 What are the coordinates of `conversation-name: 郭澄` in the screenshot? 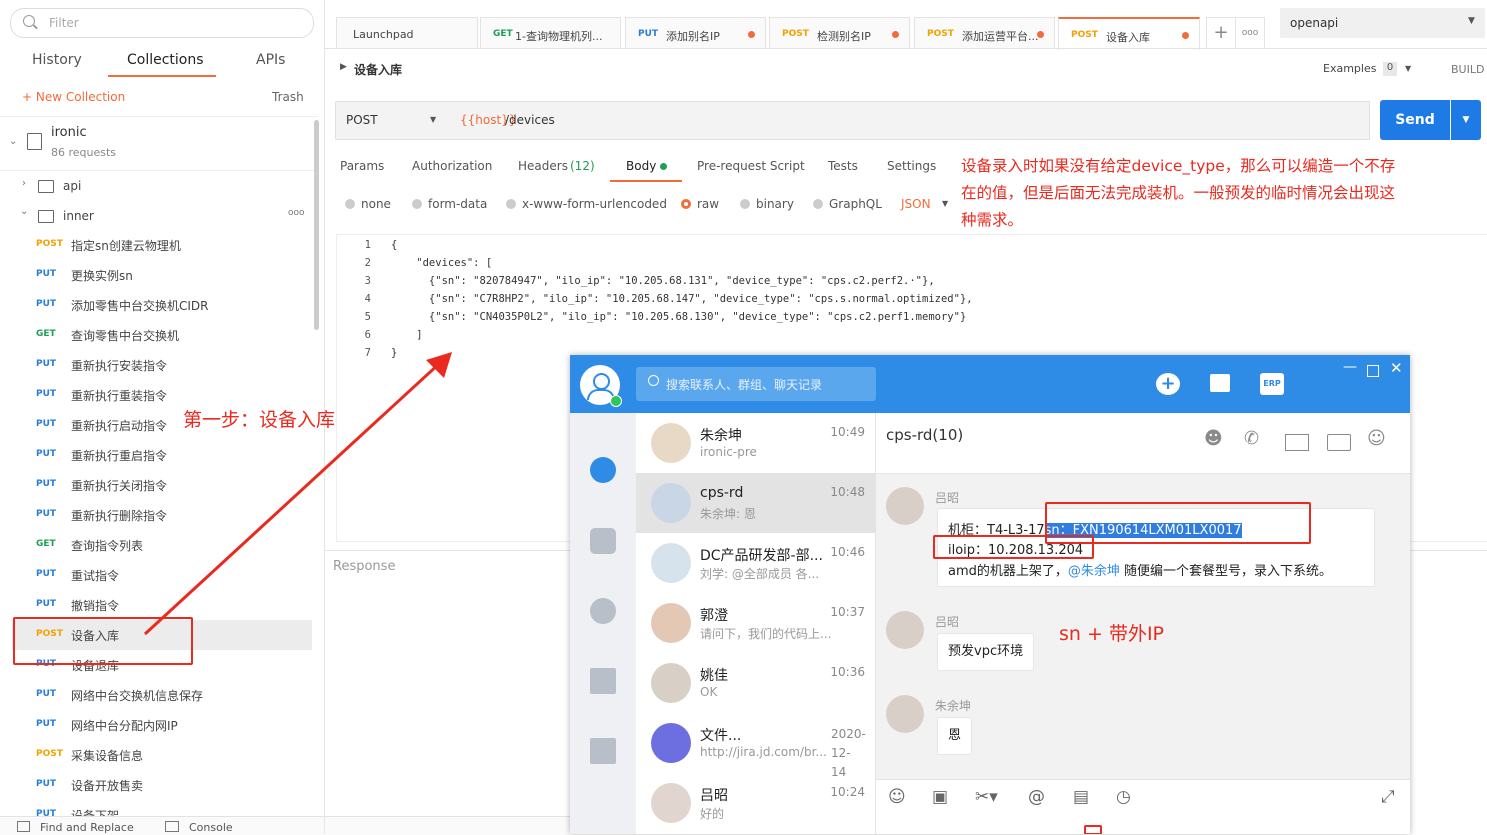 It's located at (714, 616).